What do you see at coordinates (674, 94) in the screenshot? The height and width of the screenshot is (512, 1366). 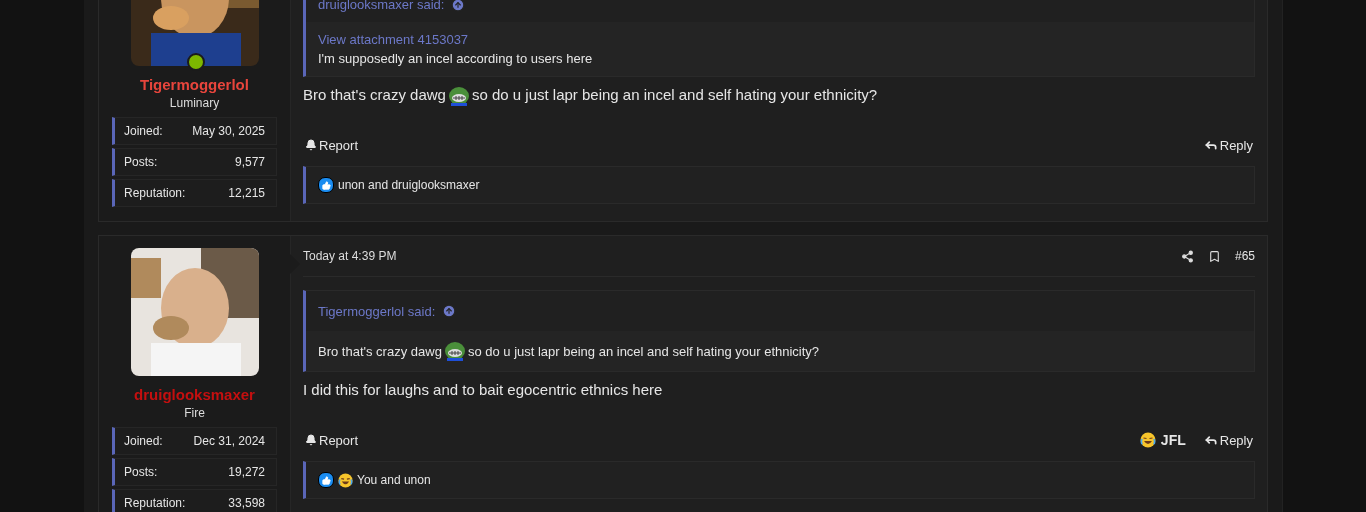 I see `message-text: so do u just lapr being an incel and self hating your ethnicity?` at bounding box center [674, 94].